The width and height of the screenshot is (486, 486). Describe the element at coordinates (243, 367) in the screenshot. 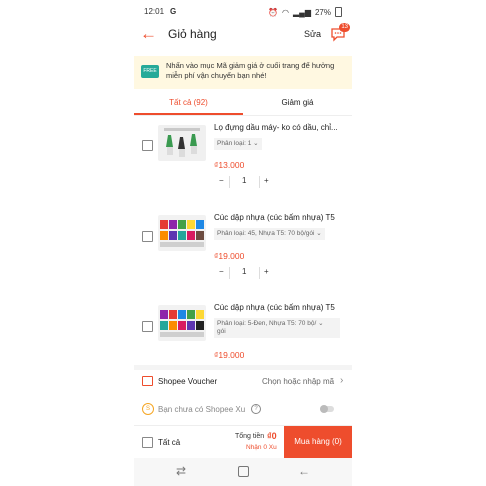

I see `section-divider` at that location.